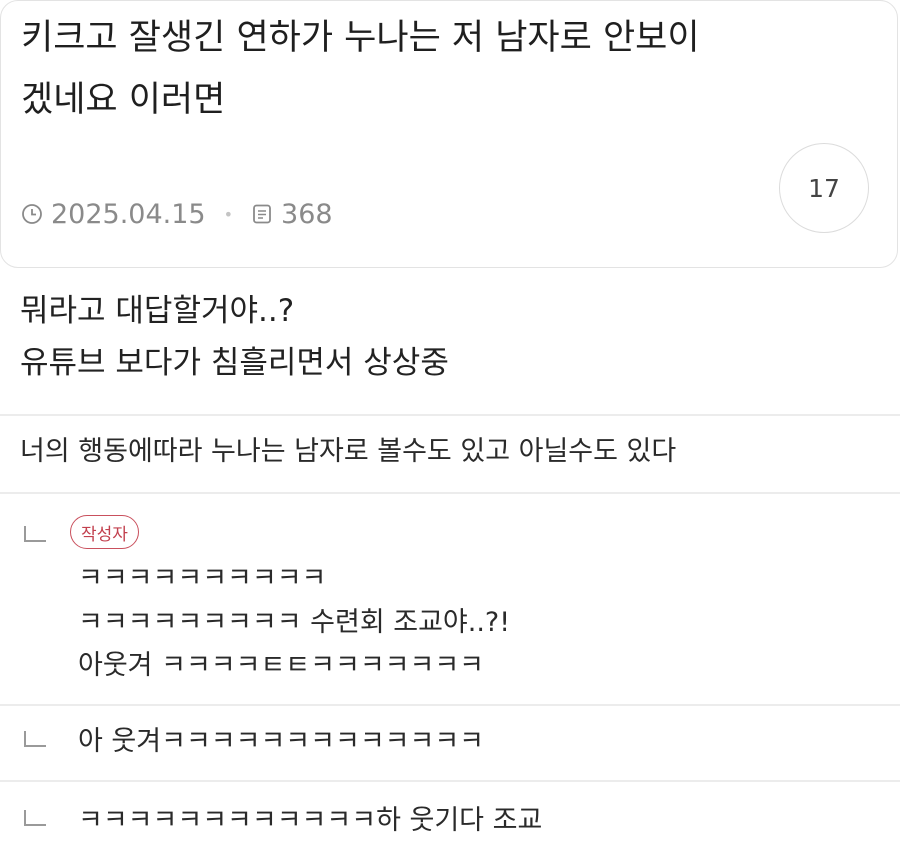 Image resolution: width=900 pixels, height=844 pixels. Describe the element at coordinates (202, 578) in the screenshot. I see `reply-text-line-1: ㅋㅋㅋㅋㅋㅋㅋㅋㅋㅋ` at that location.